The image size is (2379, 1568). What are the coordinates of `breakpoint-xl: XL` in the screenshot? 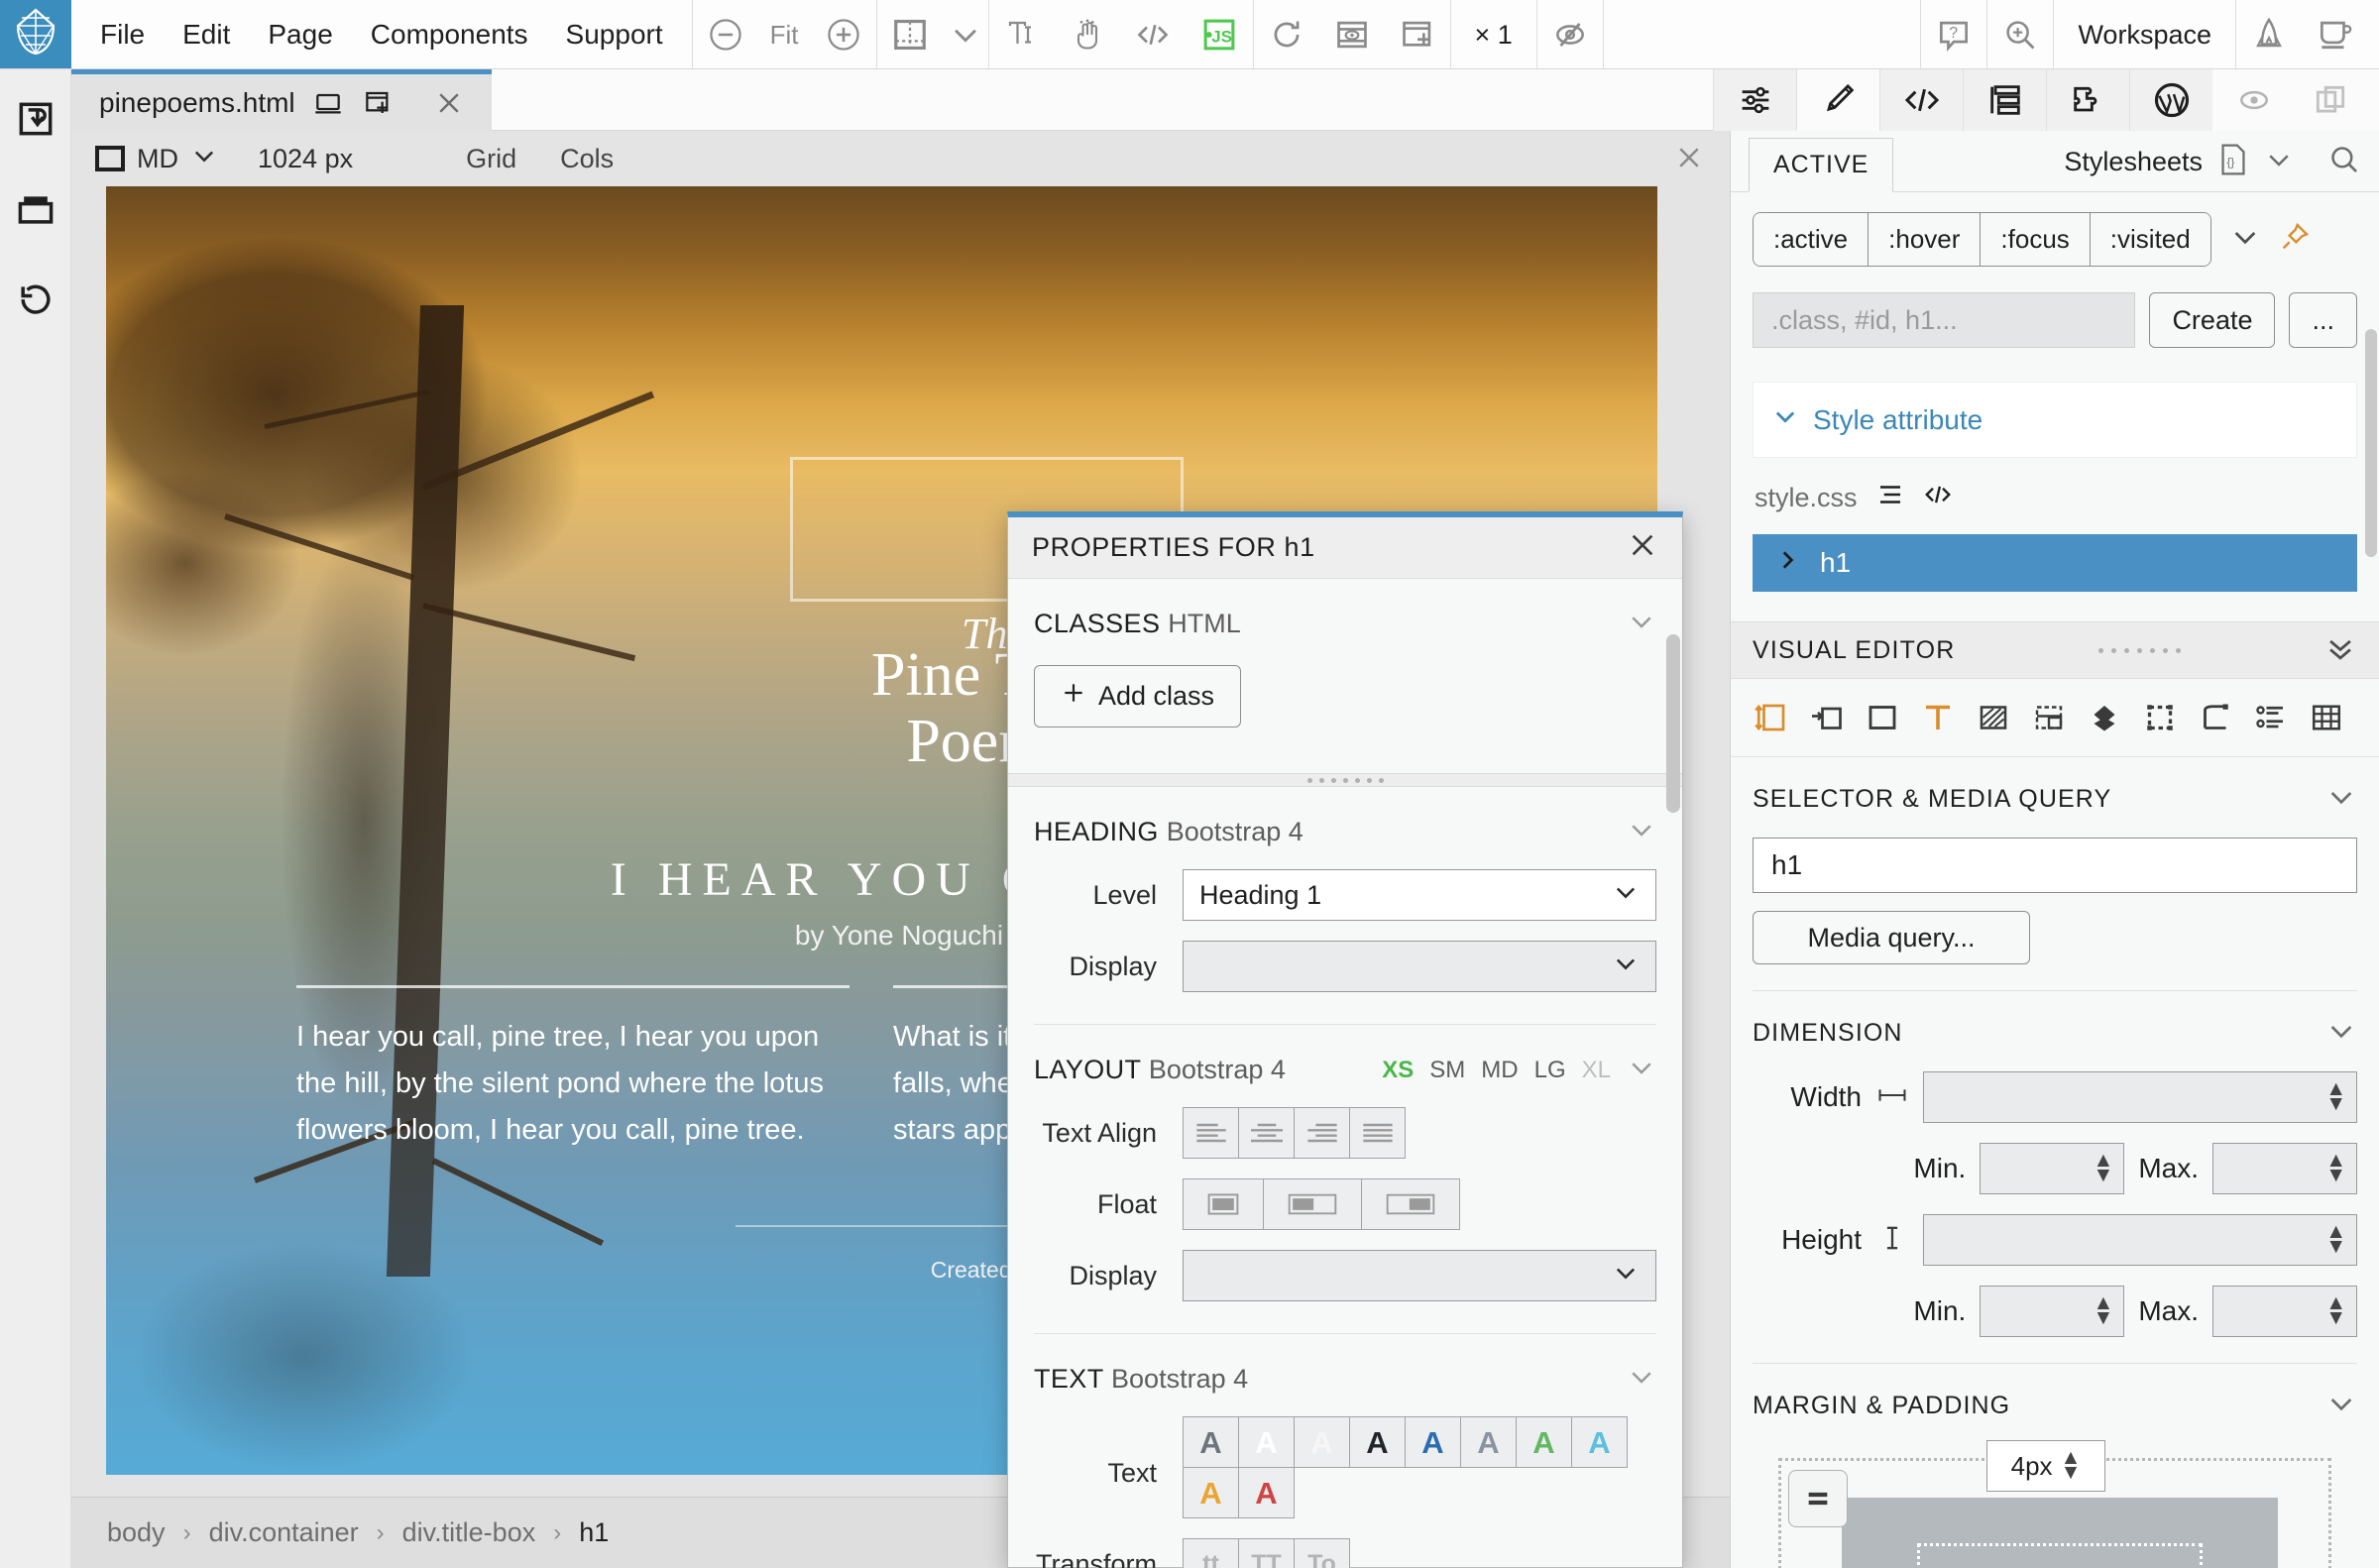 It's located at (1596, 1070).